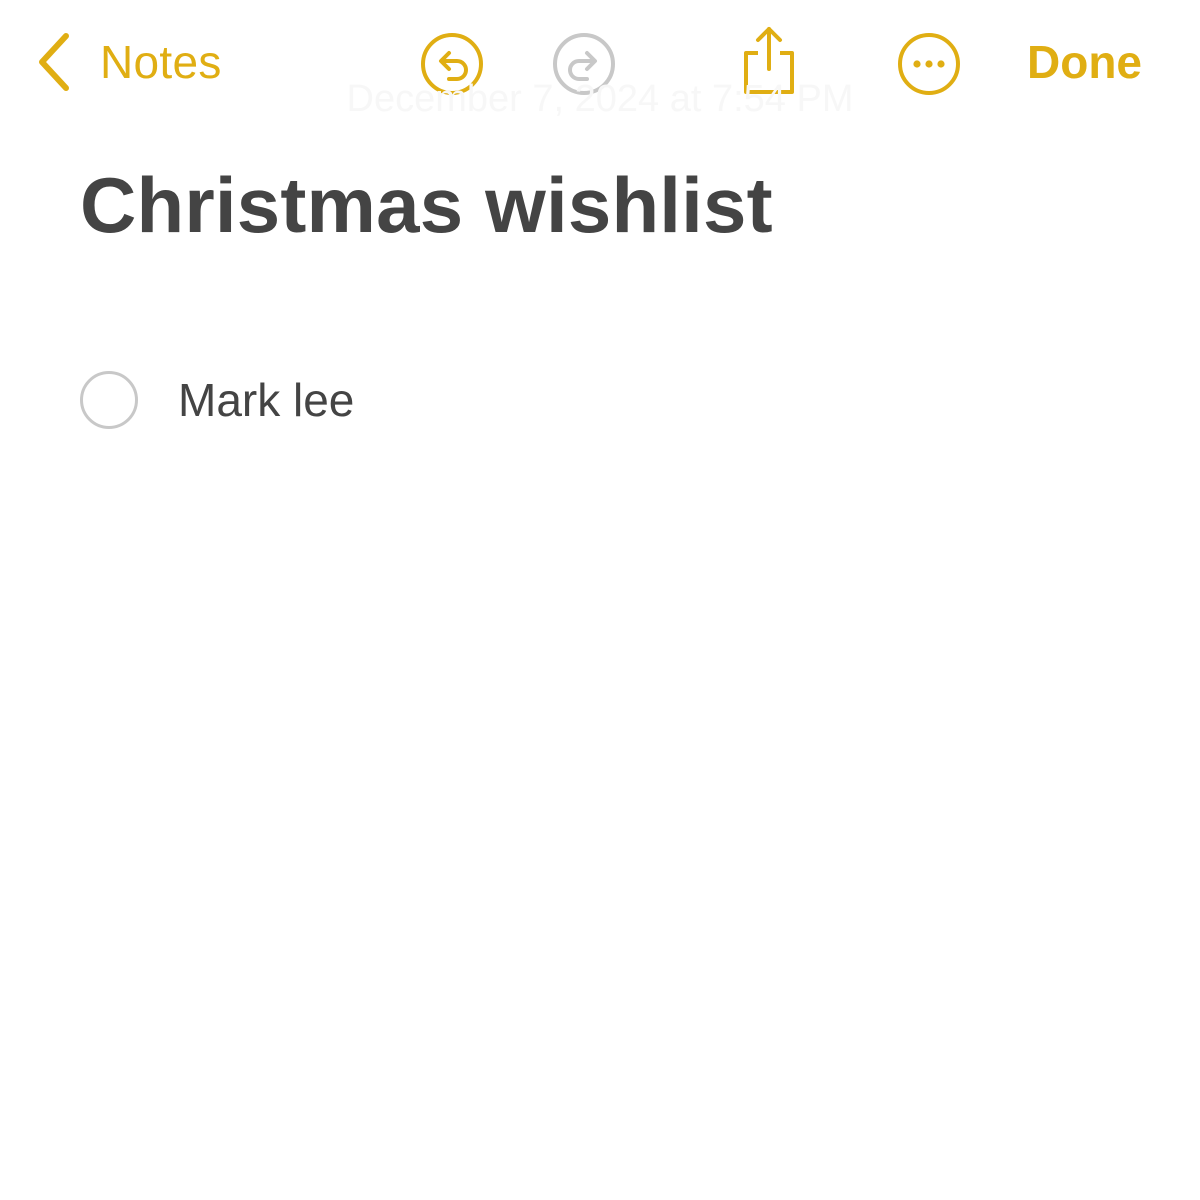 This screenshot has height=1200, width=1200. Describe the element at coordinates (426, 205) in the screenshot. I see `note-title: Christmas wishlist` at that location.